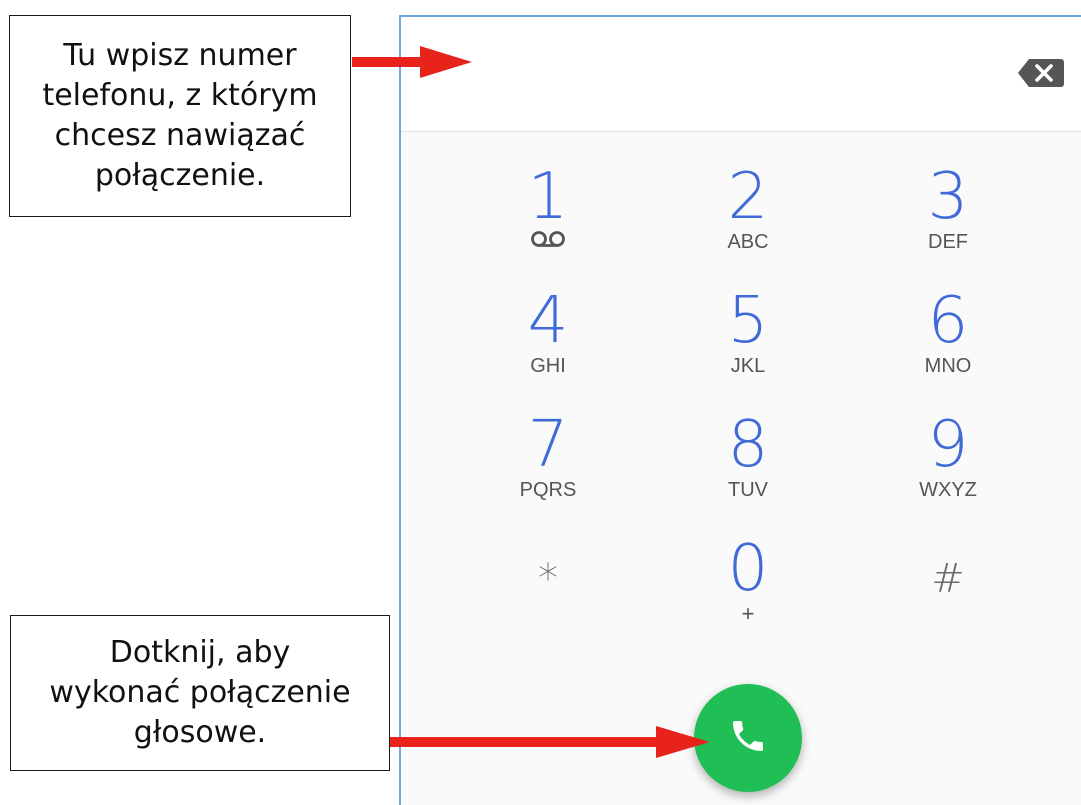  I want to click on dial-key-4: 4 GHI, so click(548, 332).